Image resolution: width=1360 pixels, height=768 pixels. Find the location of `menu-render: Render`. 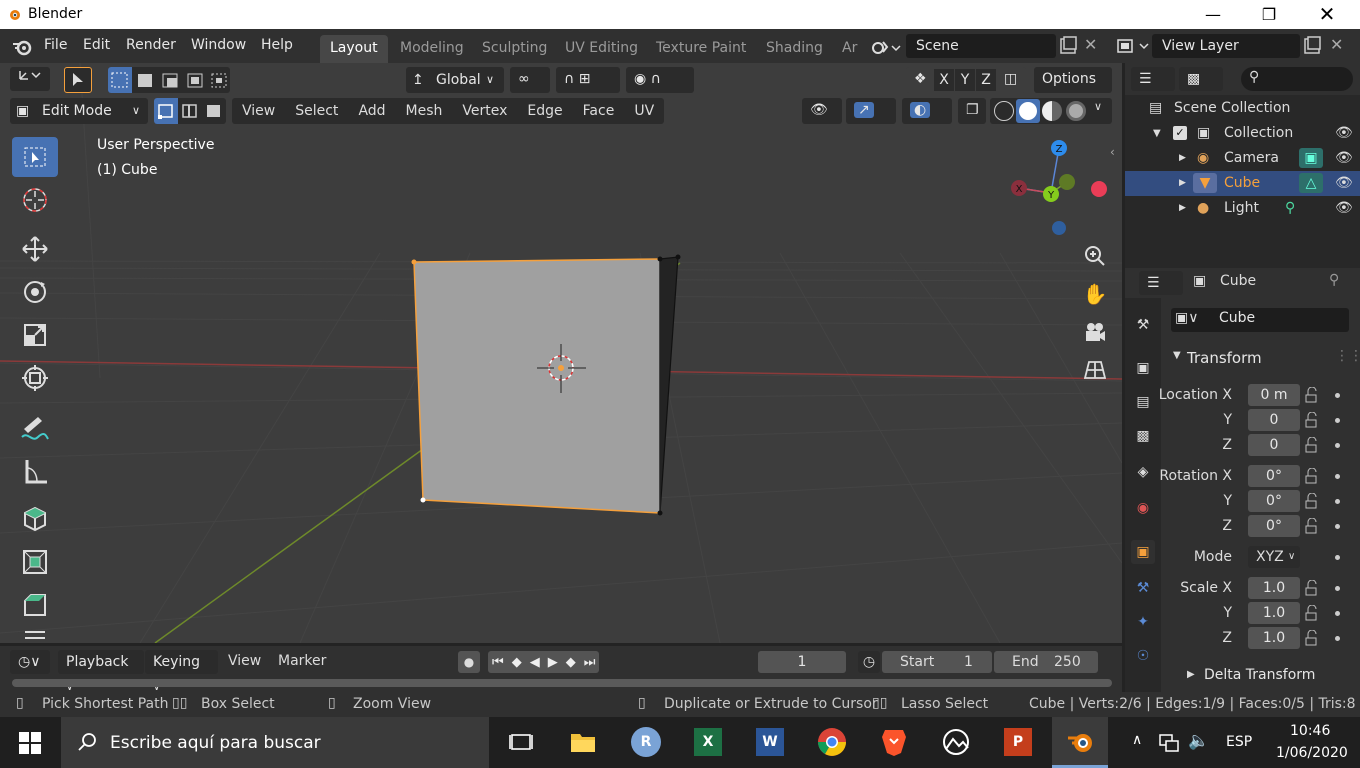

menu-render: Render is located at coordinates (151, 45).